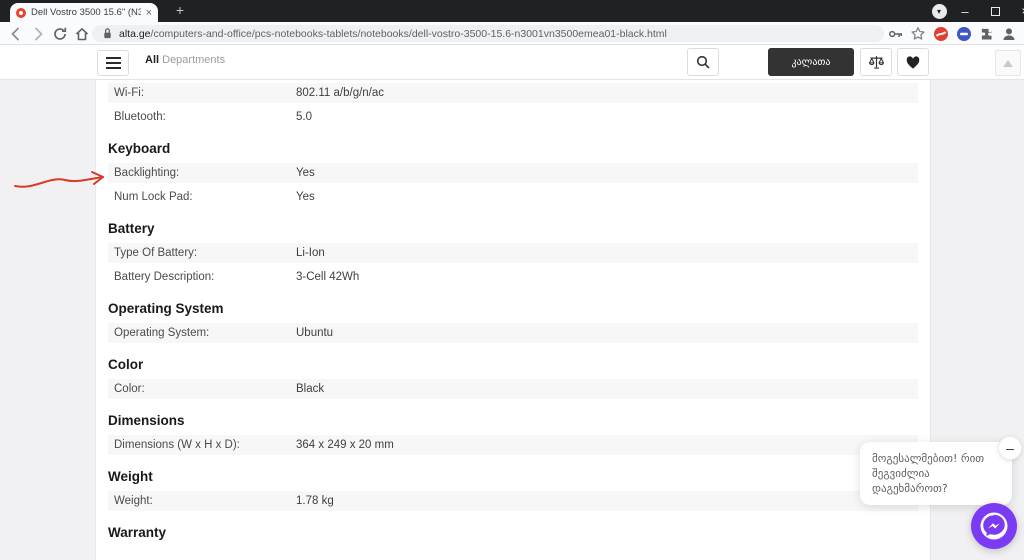 This screenshot has height=560, width=1024. I want to click on spec-label: Type Of Battery:, so click(156, 253).